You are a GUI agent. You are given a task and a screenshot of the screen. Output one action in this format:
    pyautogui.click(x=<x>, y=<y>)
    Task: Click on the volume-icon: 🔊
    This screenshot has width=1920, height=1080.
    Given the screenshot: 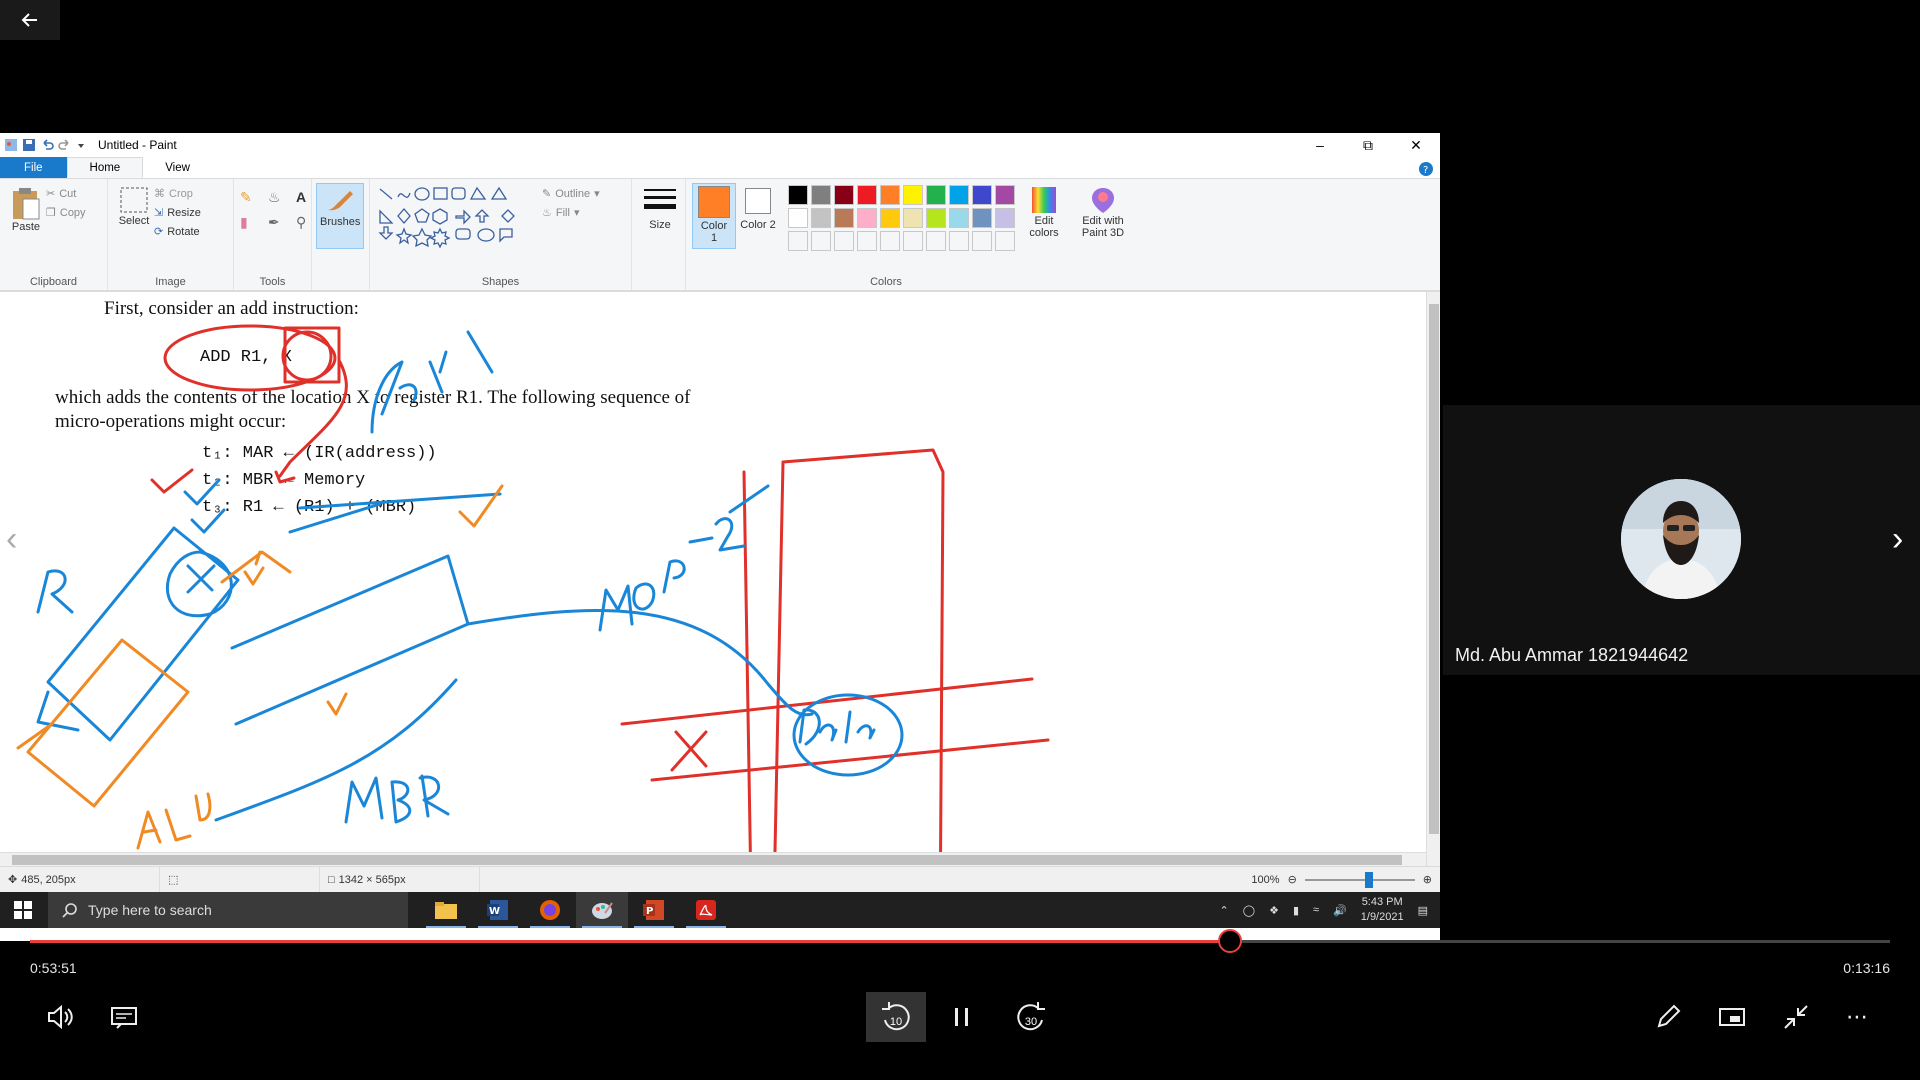 What is the action you would take?
    pyautogui.click(x=1340, y=910)
    